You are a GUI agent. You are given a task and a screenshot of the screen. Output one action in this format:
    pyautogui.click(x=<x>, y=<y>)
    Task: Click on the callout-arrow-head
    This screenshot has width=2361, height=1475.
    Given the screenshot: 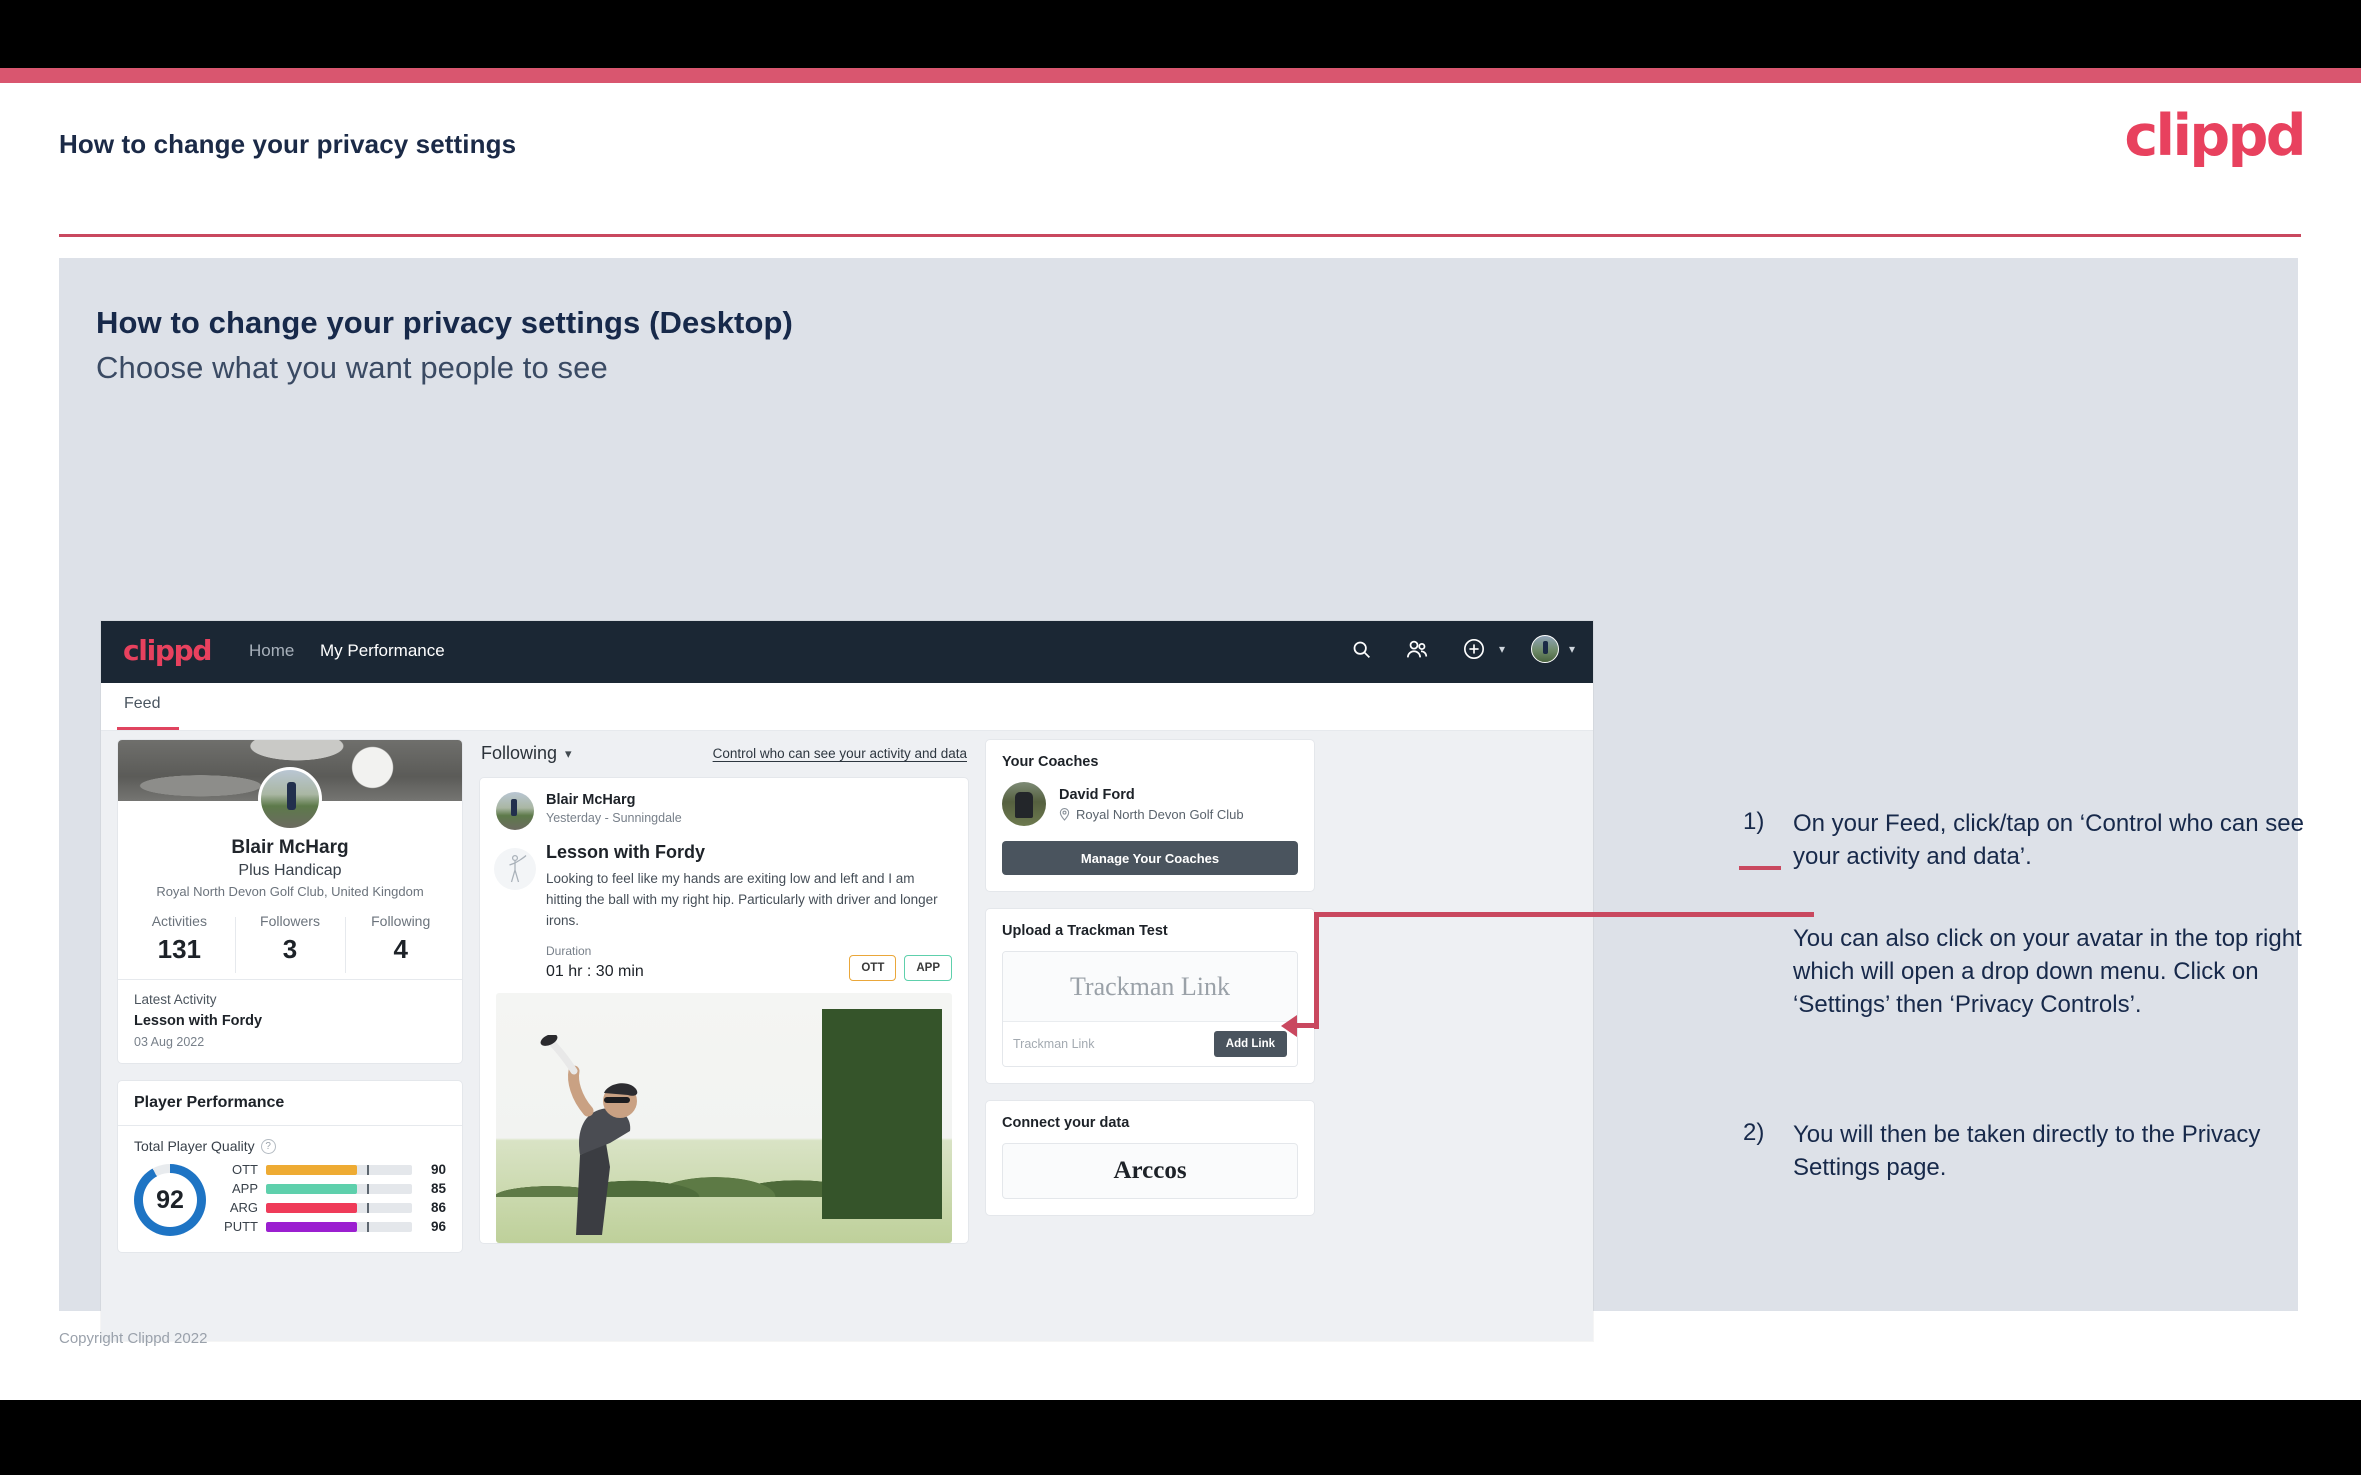 What is the action you would take?
    pyautogui.click(x=1289, y=1026)
    